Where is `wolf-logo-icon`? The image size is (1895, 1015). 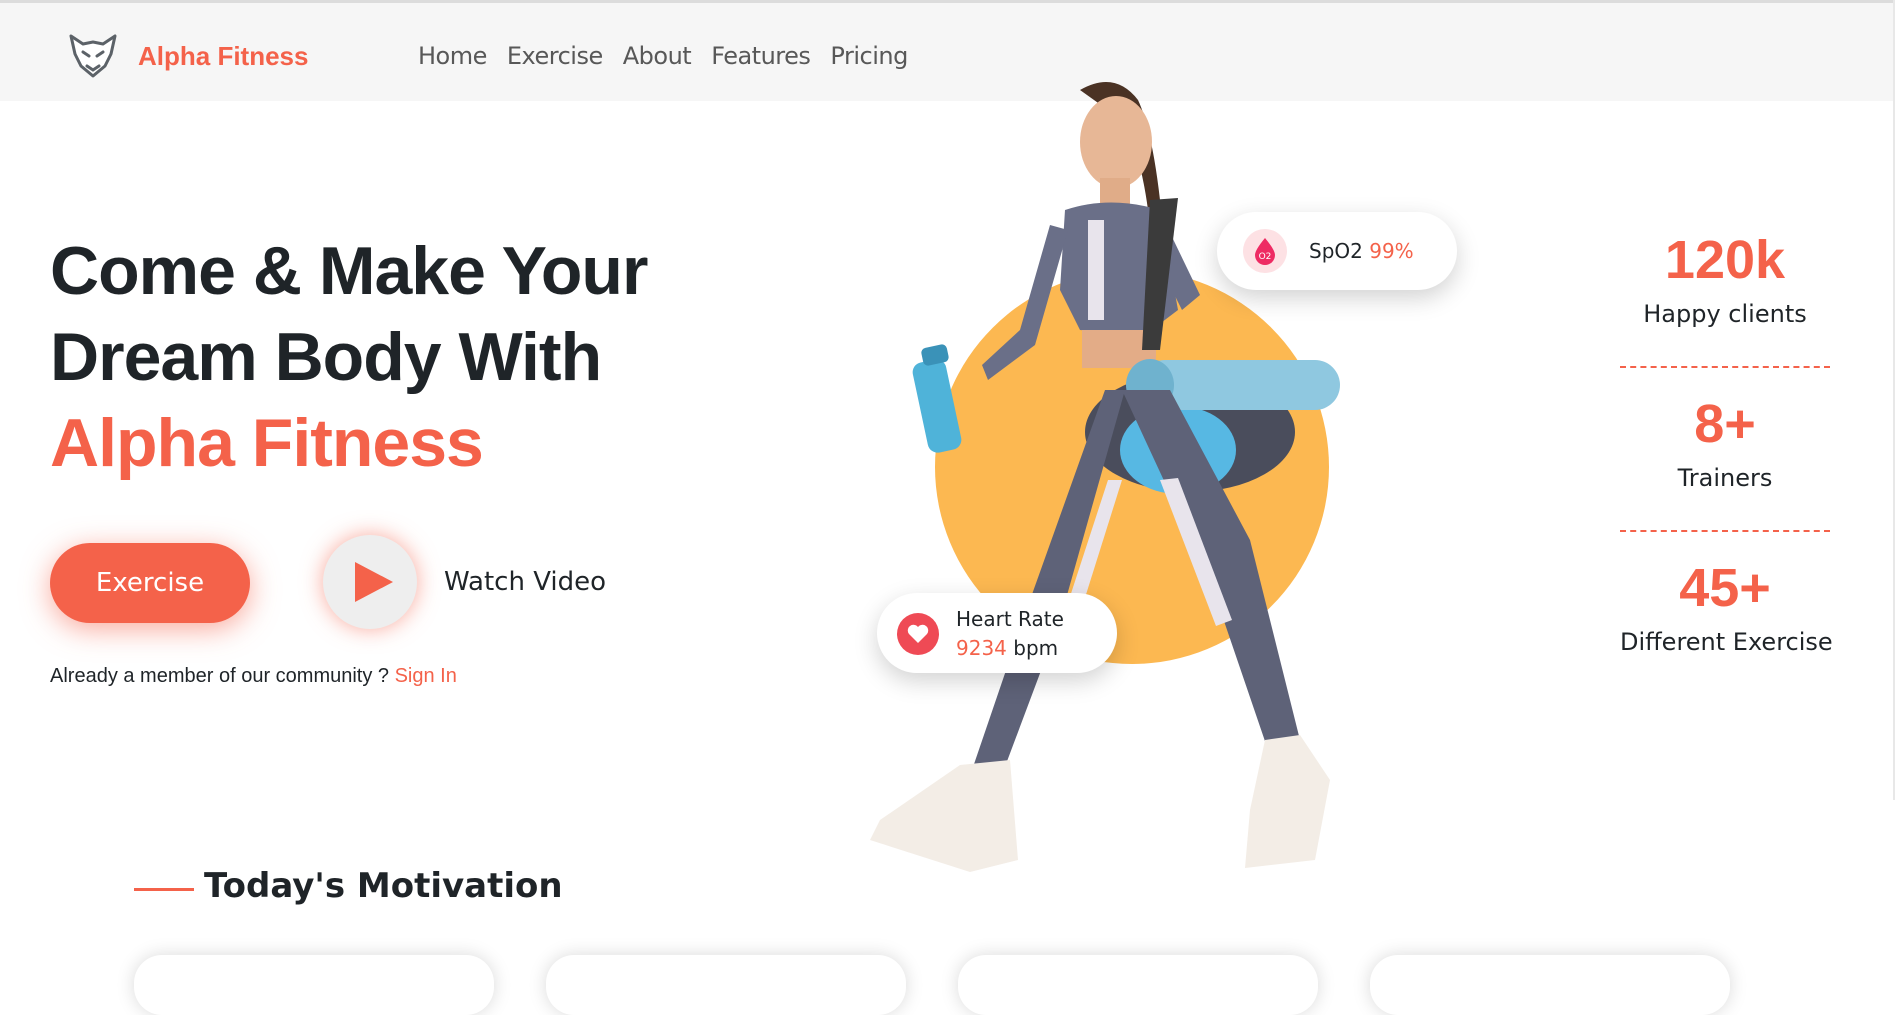
wolf-logo-icon is located at coordinates (93, 56).